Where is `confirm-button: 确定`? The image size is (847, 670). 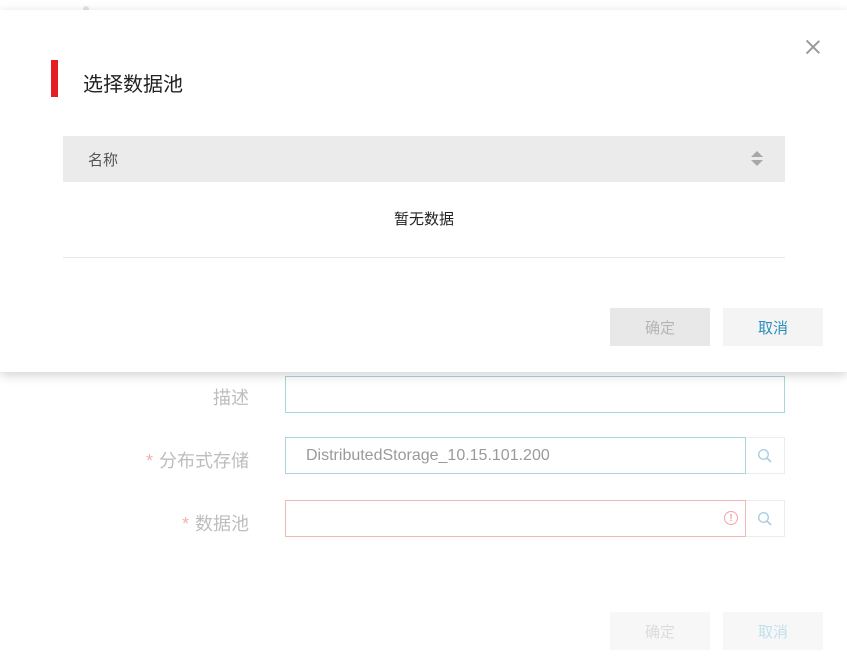 confirm-button: 确定 is located at coordinates (660, 327).